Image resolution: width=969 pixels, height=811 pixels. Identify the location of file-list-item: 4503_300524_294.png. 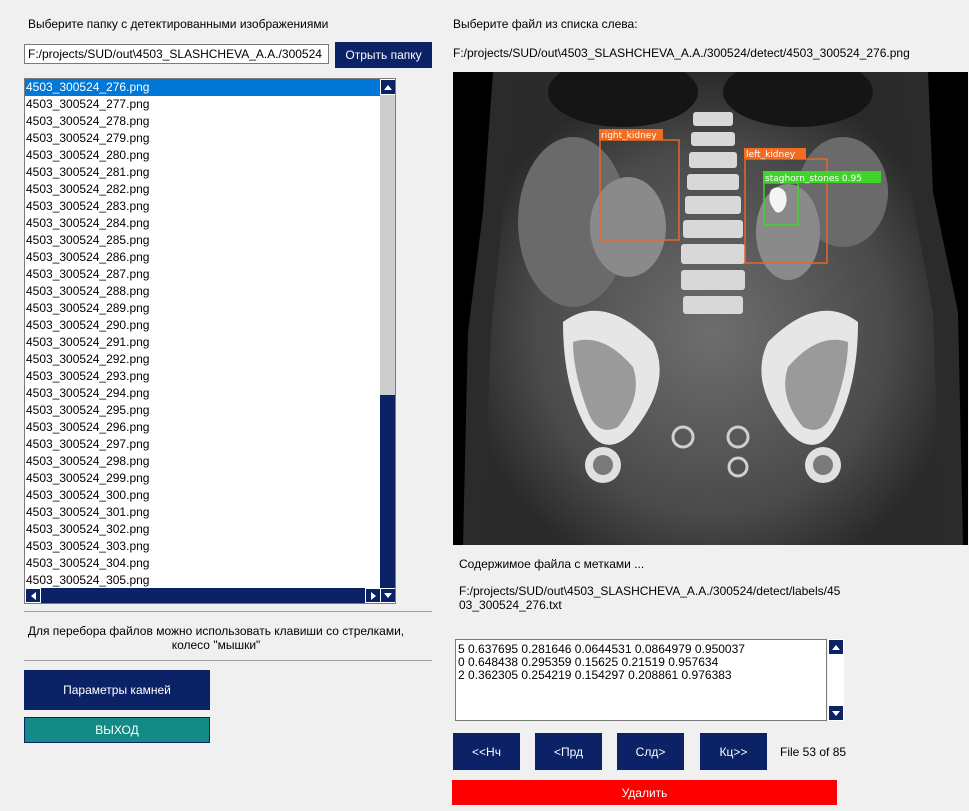
(202, 393).